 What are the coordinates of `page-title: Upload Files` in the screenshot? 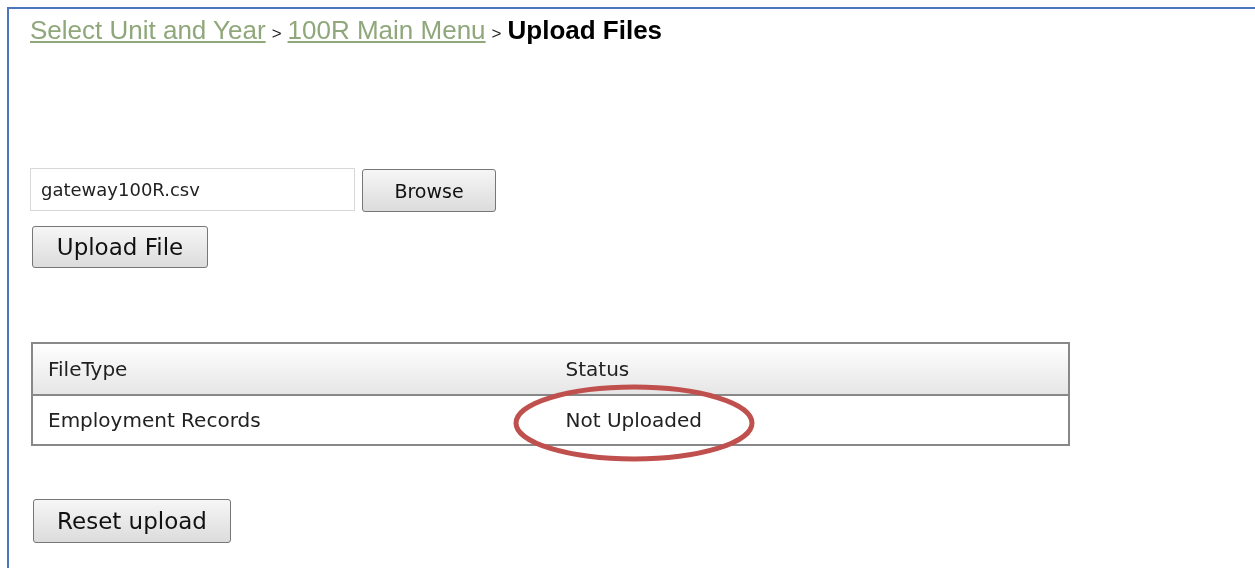 It's located at (585, 30).